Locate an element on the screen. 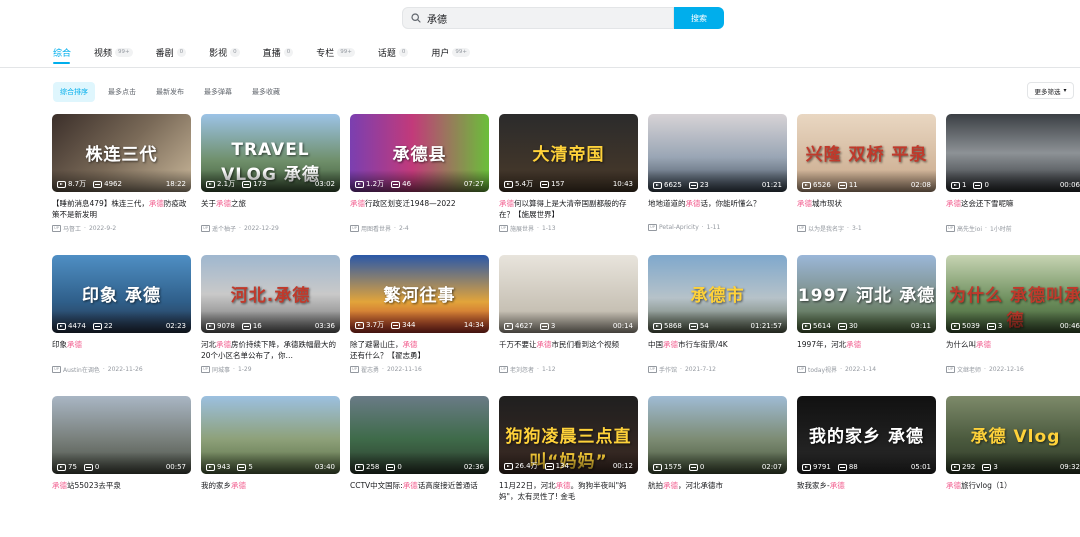  video-card: 943 5 03:40 我的家乡承德 is located at coordinates (270, 466).